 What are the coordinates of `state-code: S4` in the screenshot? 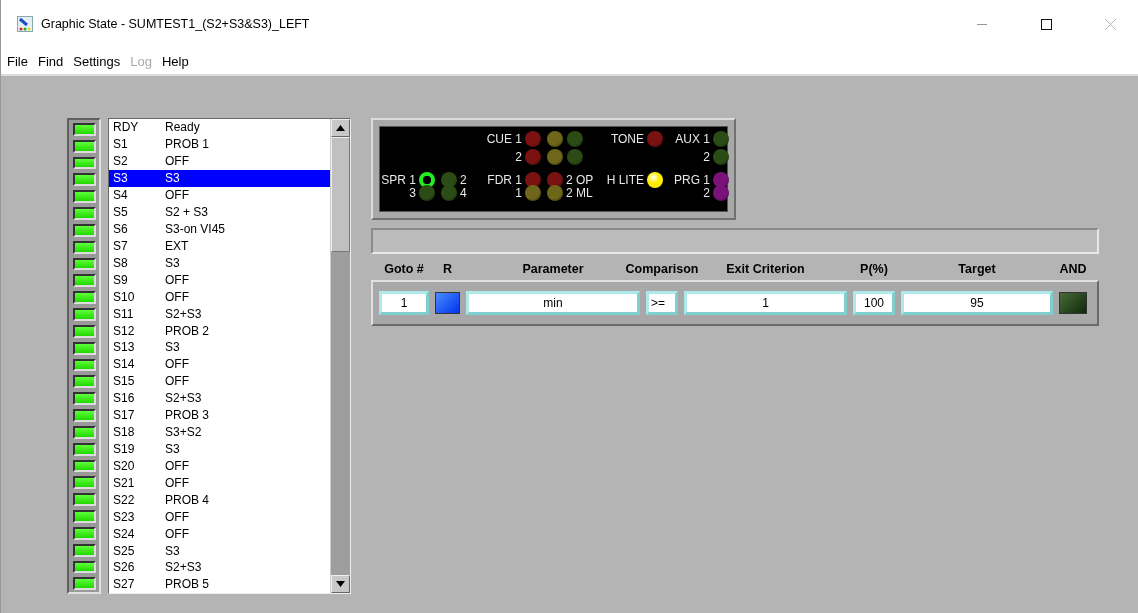 It's located at (120, 195).